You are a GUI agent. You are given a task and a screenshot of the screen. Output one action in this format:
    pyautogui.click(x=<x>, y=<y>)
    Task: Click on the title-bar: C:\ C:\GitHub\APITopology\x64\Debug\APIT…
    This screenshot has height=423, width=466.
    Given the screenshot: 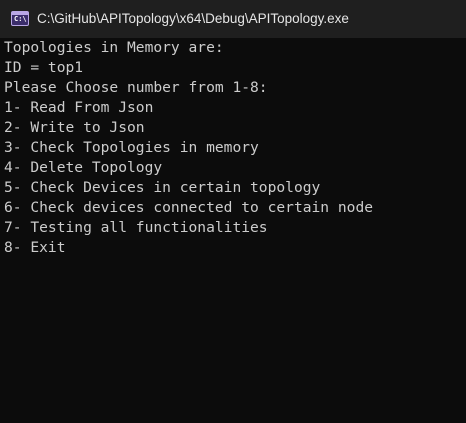 What is the action you would take?
    pyautogui.click(x=233, y=19)
    